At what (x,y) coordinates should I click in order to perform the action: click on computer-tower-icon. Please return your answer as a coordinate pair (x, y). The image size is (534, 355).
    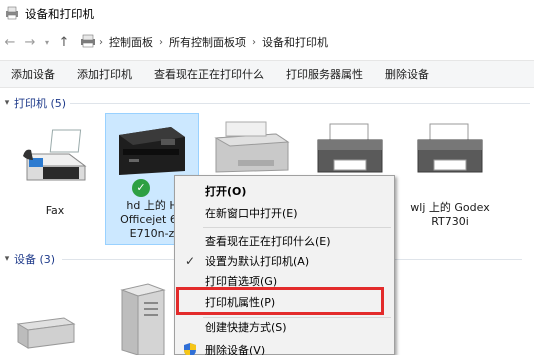
    Looking at the image, I should click on (143, 319).